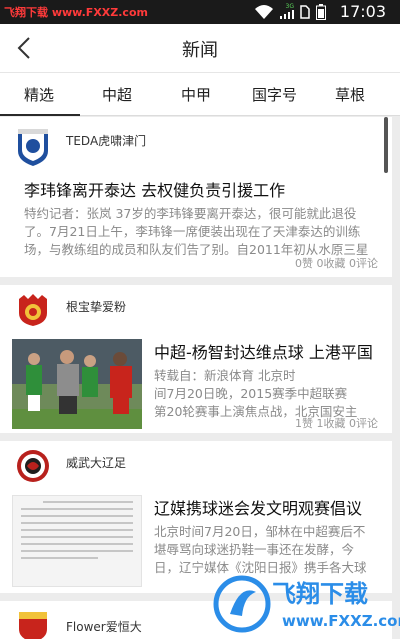 This screenshot has width=400, height=639. Describe the element at coordinates (33, 466) in the screenshot. I see `liaoning-fc-logo-icon` at that location.